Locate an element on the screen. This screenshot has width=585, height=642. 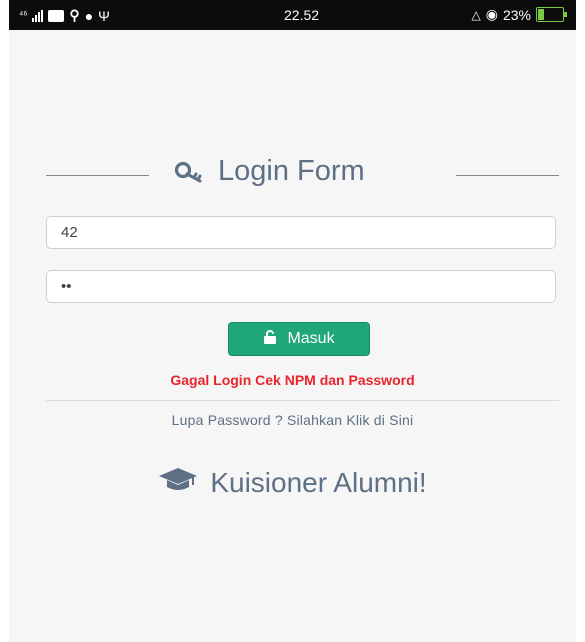
sim-signal-icon: ⁴⁶ is located at coordinates (23, 15).